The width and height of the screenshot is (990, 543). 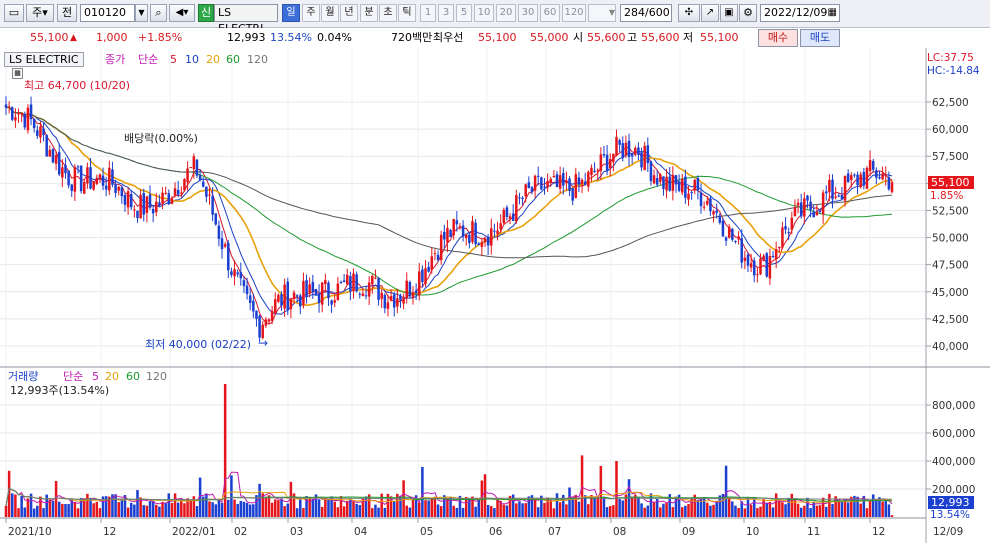 What do you see at coordinates (497, 37) in the screenshot?
I see `best-ask: 55,100` at bounding box center [497, 37].